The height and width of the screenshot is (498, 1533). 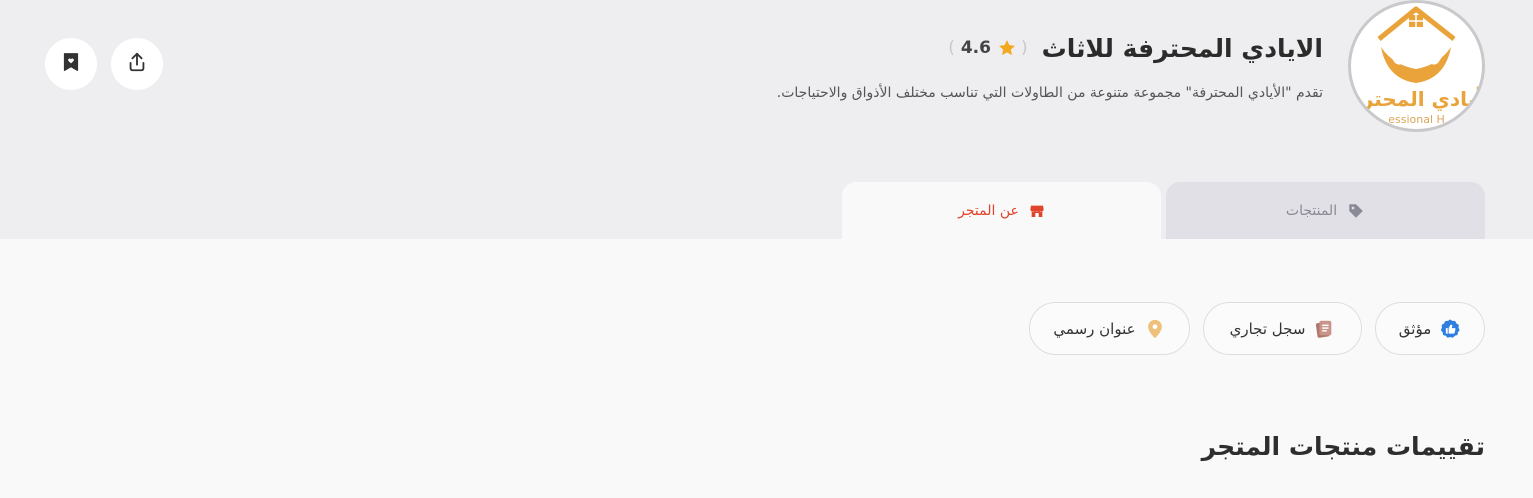 I want to click on badge-verified: مؤثق, so click(x=1430, y=328).